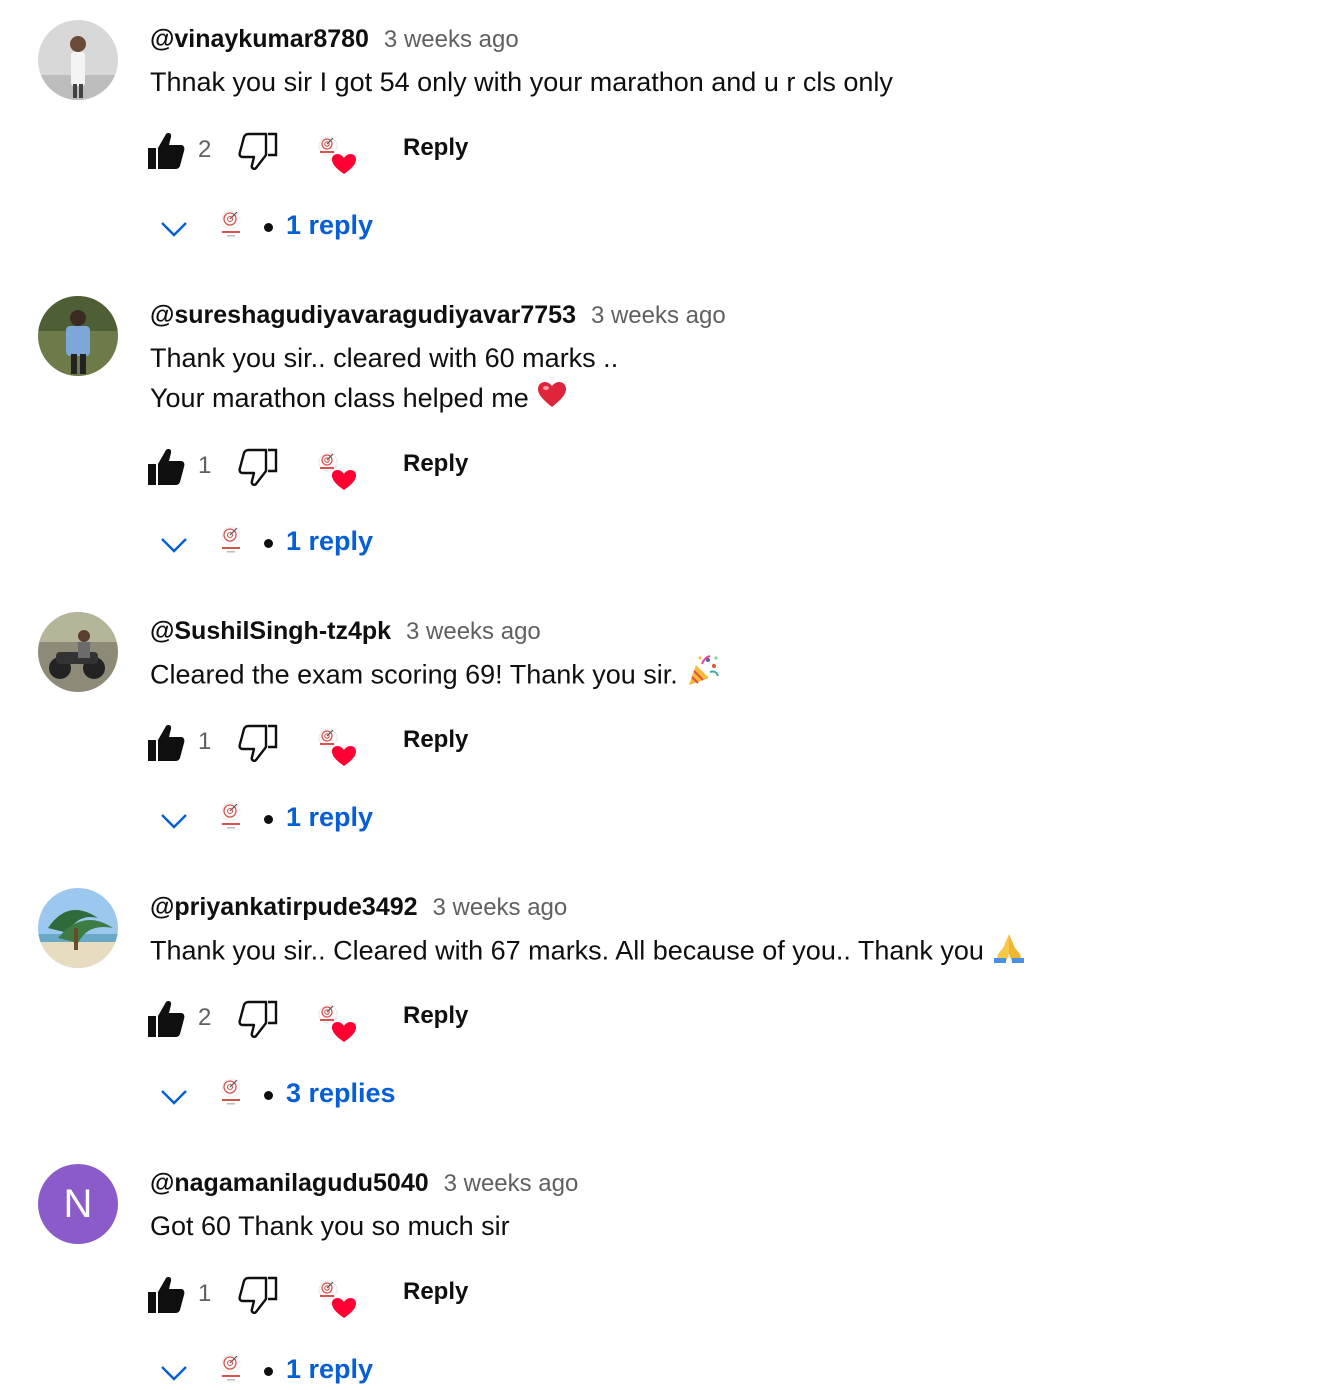 This screenshot has height=1390, width=1320. What do you see at coordinates (284, 907) in the screenshot?
I see `comment-author: @priyankatirpude3492` at bounding box center [284, 907].